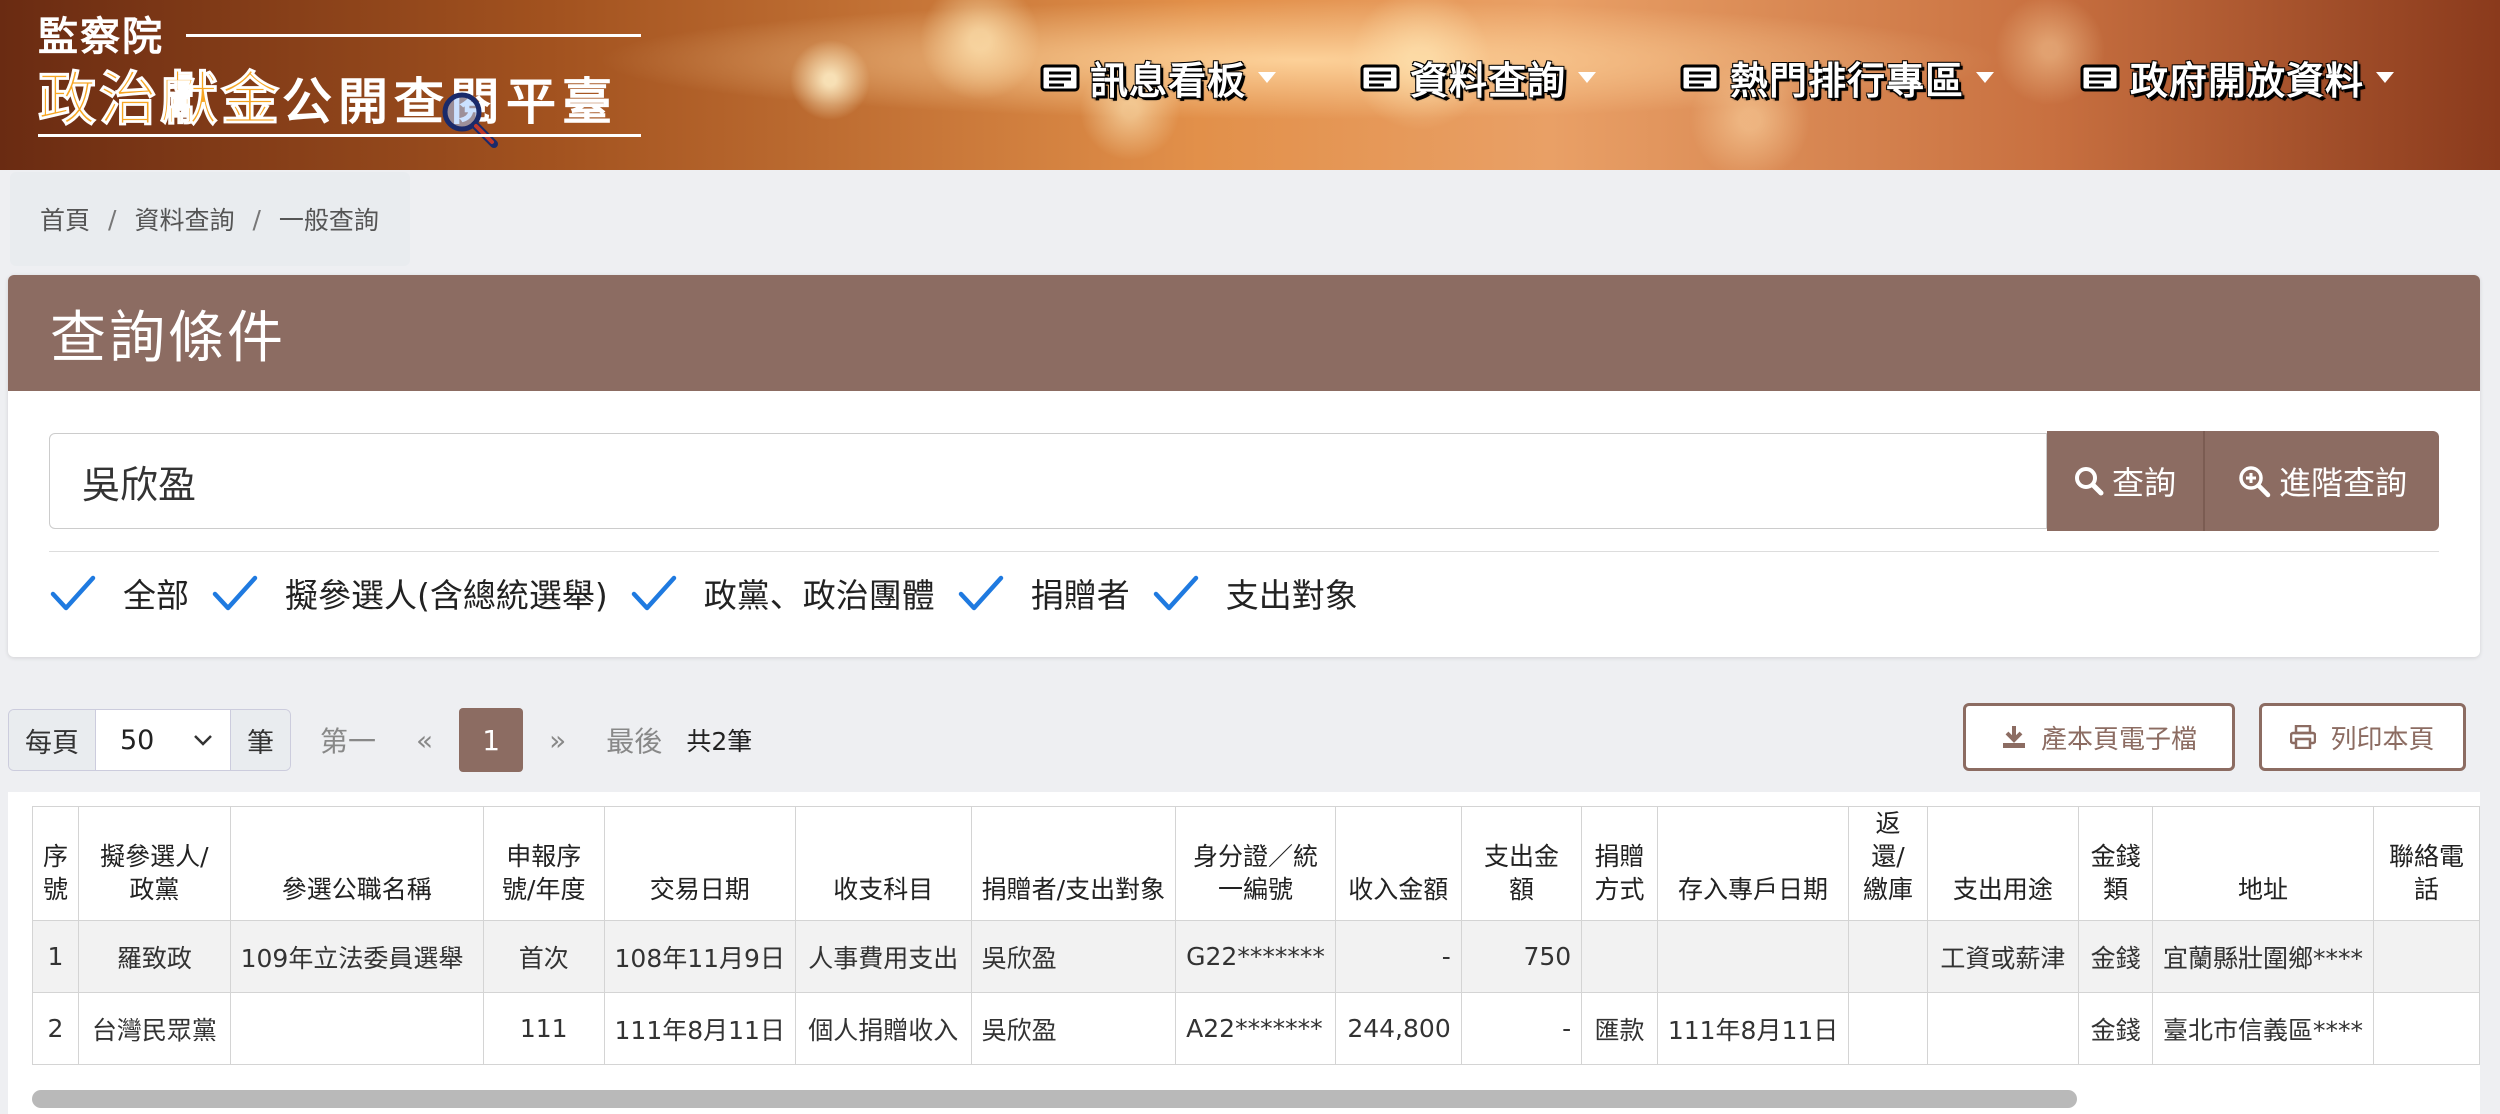 This screenshot has height=1114, width=2500. What do you see at coordinates (2263, 956) in the screenshot?
I see `table-cell: 宜蘭縣壯圍鄉****` at bounding box center [2263, 956].